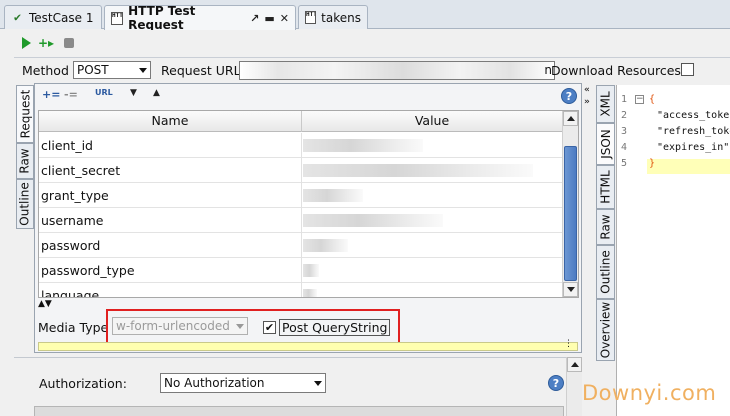 This screenshot has width=730, height=416. Describe the element at coordinates (605, 227) in the screenshot. I see `tab-raw-response: Raw` at that location.